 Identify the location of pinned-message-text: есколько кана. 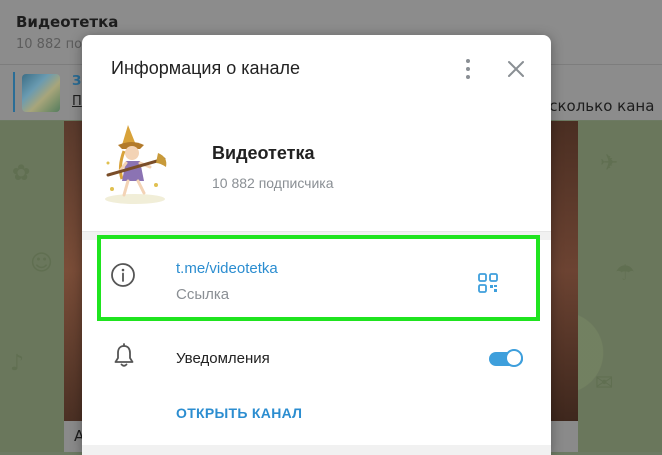
(597, 106).